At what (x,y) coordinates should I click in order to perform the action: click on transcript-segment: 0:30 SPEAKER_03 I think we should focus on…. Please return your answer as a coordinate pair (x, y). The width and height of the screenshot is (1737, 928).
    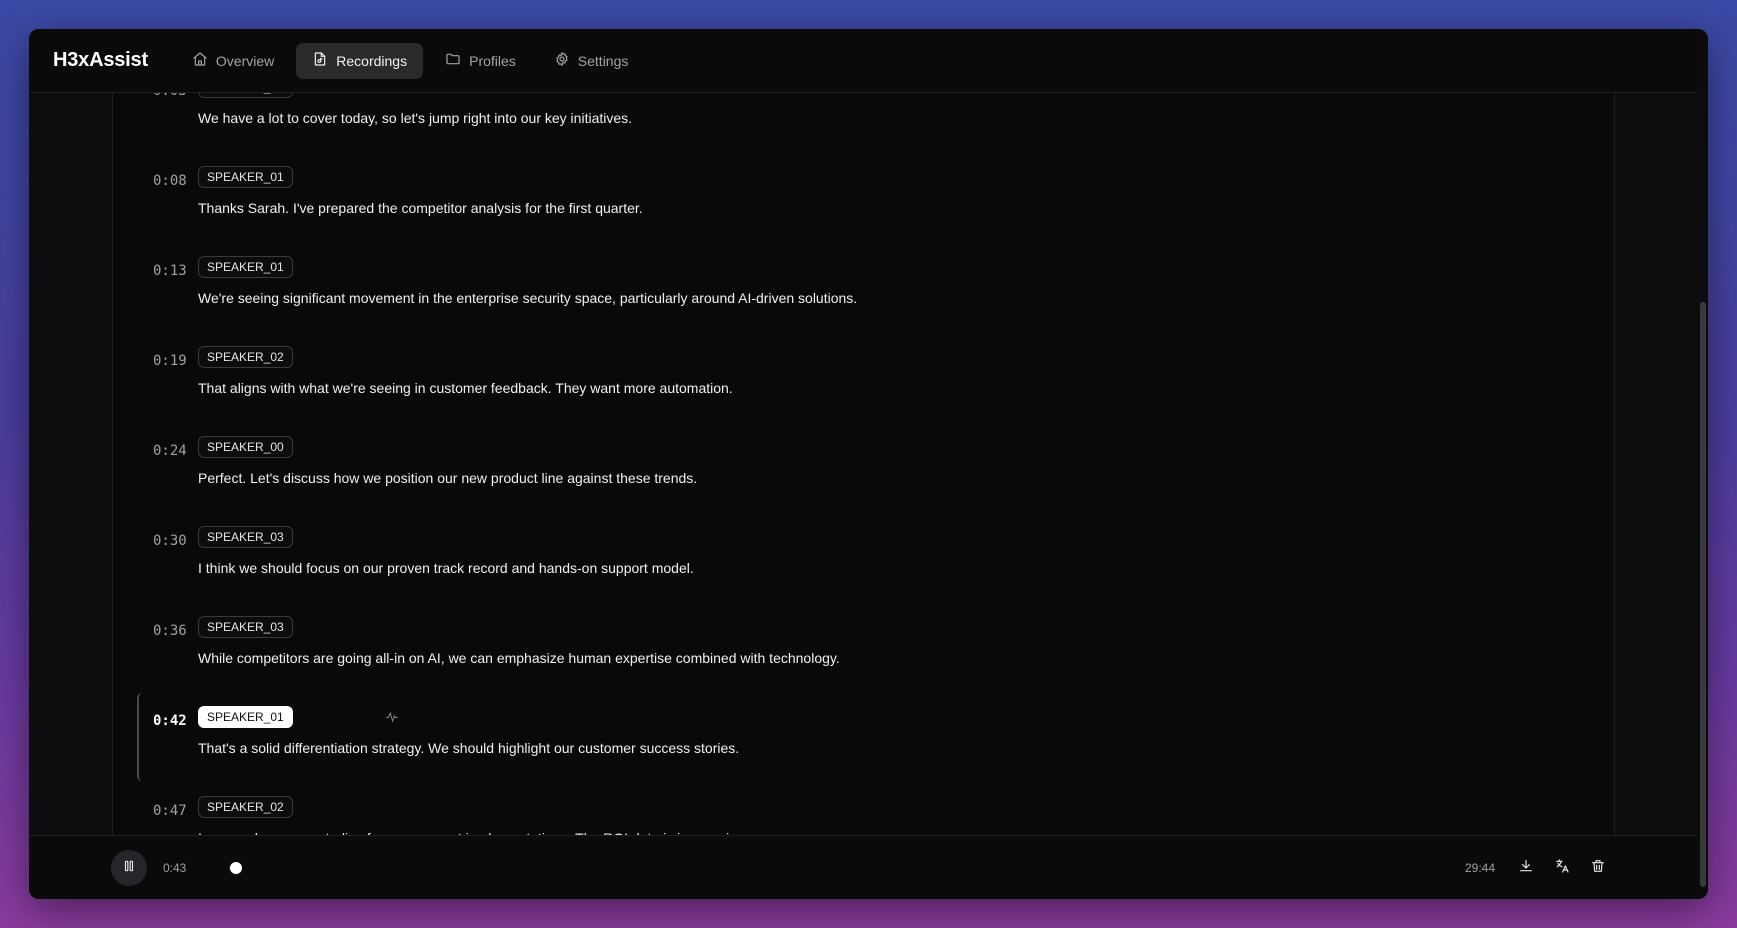
    Looking at the image, I should click on (863, 558).